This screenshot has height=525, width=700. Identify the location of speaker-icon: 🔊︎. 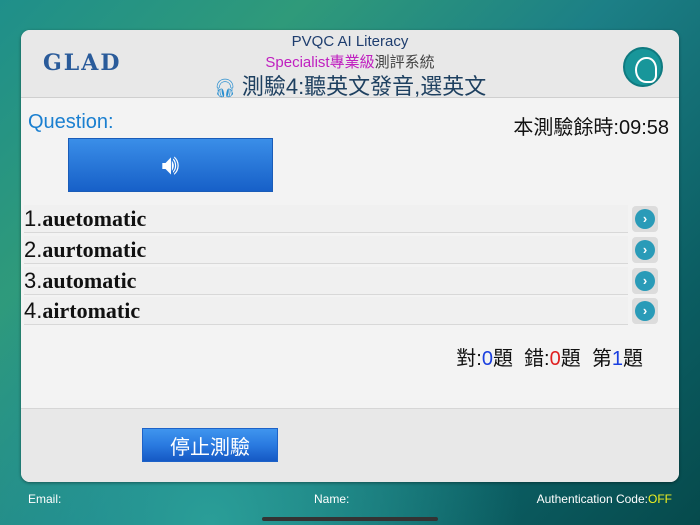
(170, 164).